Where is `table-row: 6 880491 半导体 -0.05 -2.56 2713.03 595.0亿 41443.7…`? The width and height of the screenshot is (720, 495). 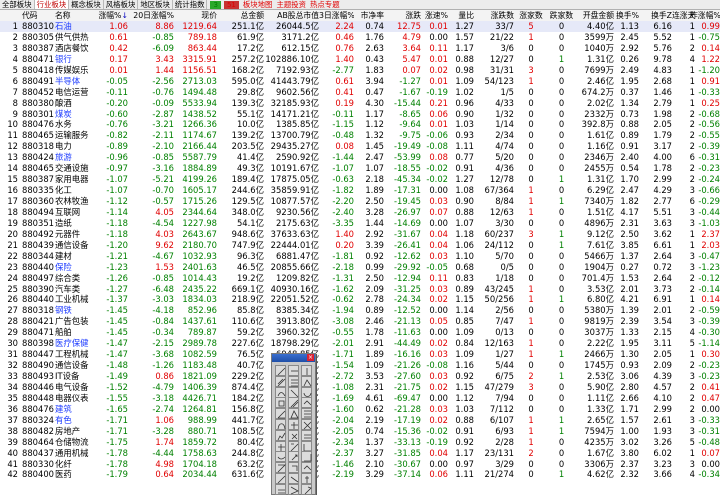 table-row: 6 880491 半导体 -0.05 -2.56 2713.03 595.0亿 41443.7… is located at coordinates (360, 81).